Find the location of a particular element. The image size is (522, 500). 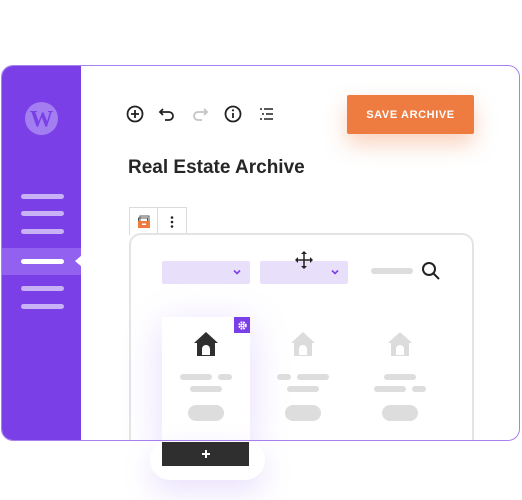

move-cursor-icon is located at coordinates (304, 260).